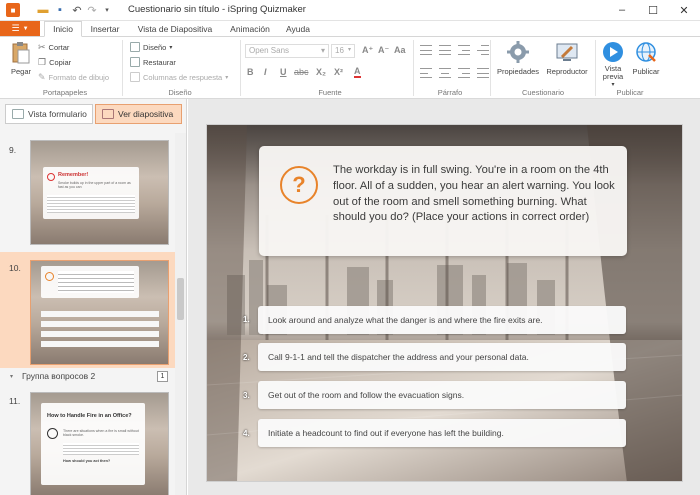 The width and height of the screenshot is (700, 495). What do you see at coordinates (59, 376) in the screenshot?
I see `question-group-label: Группа вопросов 2` at bounding box center [59, 376].